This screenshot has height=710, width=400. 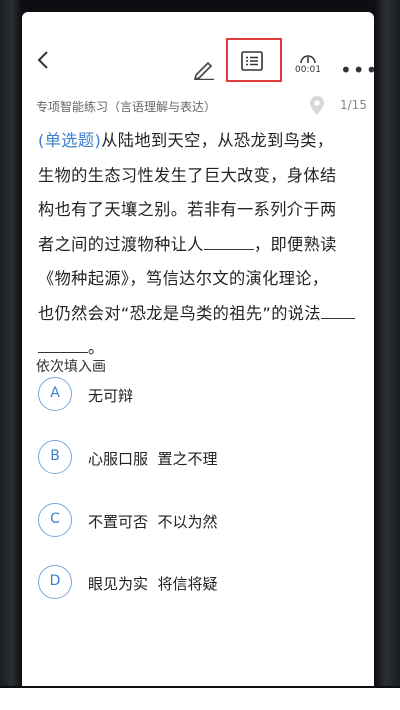 I want to click on blank-2a, so click(x=337, y=310).